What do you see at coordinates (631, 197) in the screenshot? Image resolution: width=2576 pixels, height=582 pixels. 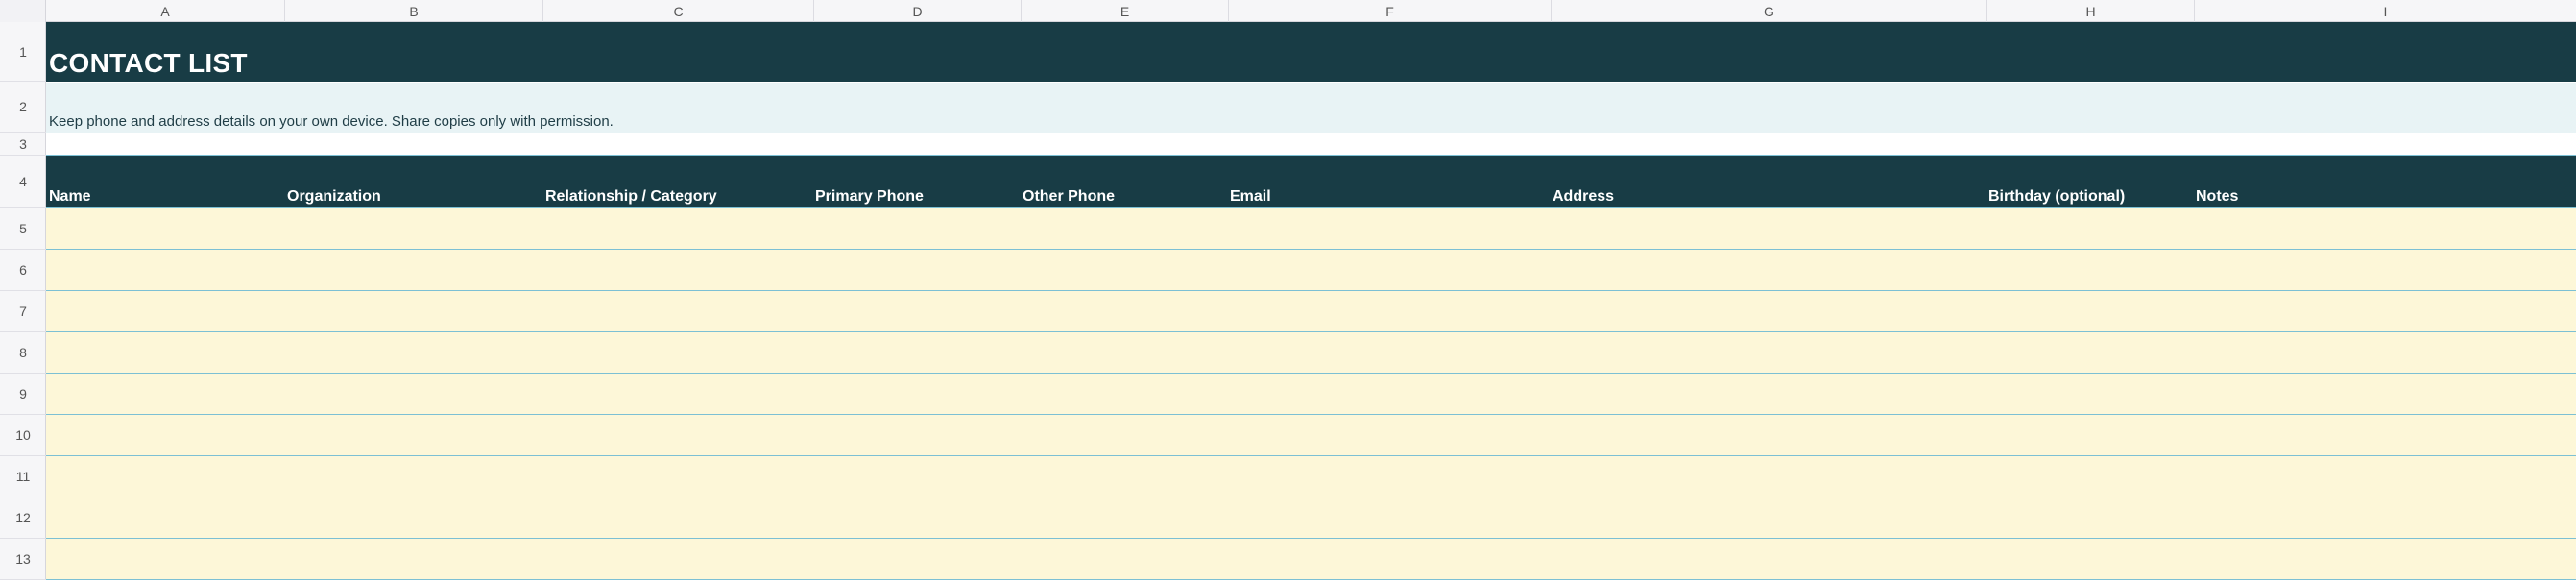 I see `header-relationship-category: Relationship / Category` at bounding box center [631, 197].